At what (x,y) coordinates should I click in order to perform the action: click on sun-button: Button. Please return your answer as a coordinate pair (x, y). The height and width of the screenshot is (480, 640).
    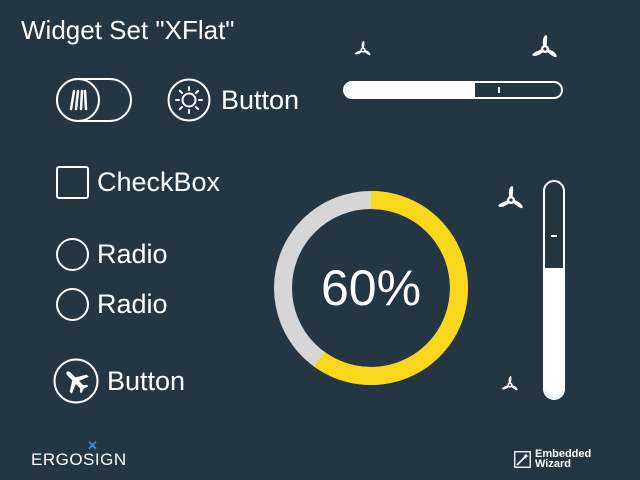
    Looking at the image, I should click on (233, 100).